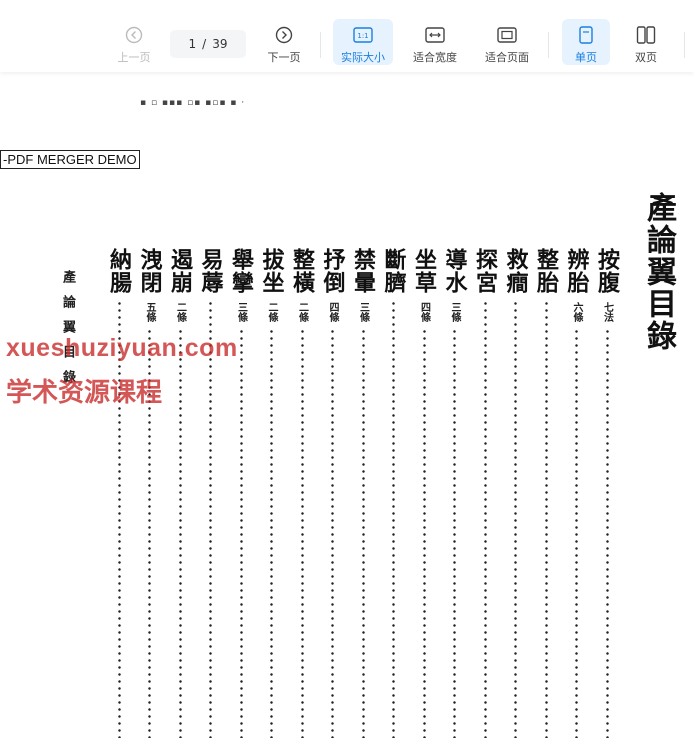  Describe the element at coordinates (646, 57) in the screenshot. I see `double-page-label: 双页` at that location.